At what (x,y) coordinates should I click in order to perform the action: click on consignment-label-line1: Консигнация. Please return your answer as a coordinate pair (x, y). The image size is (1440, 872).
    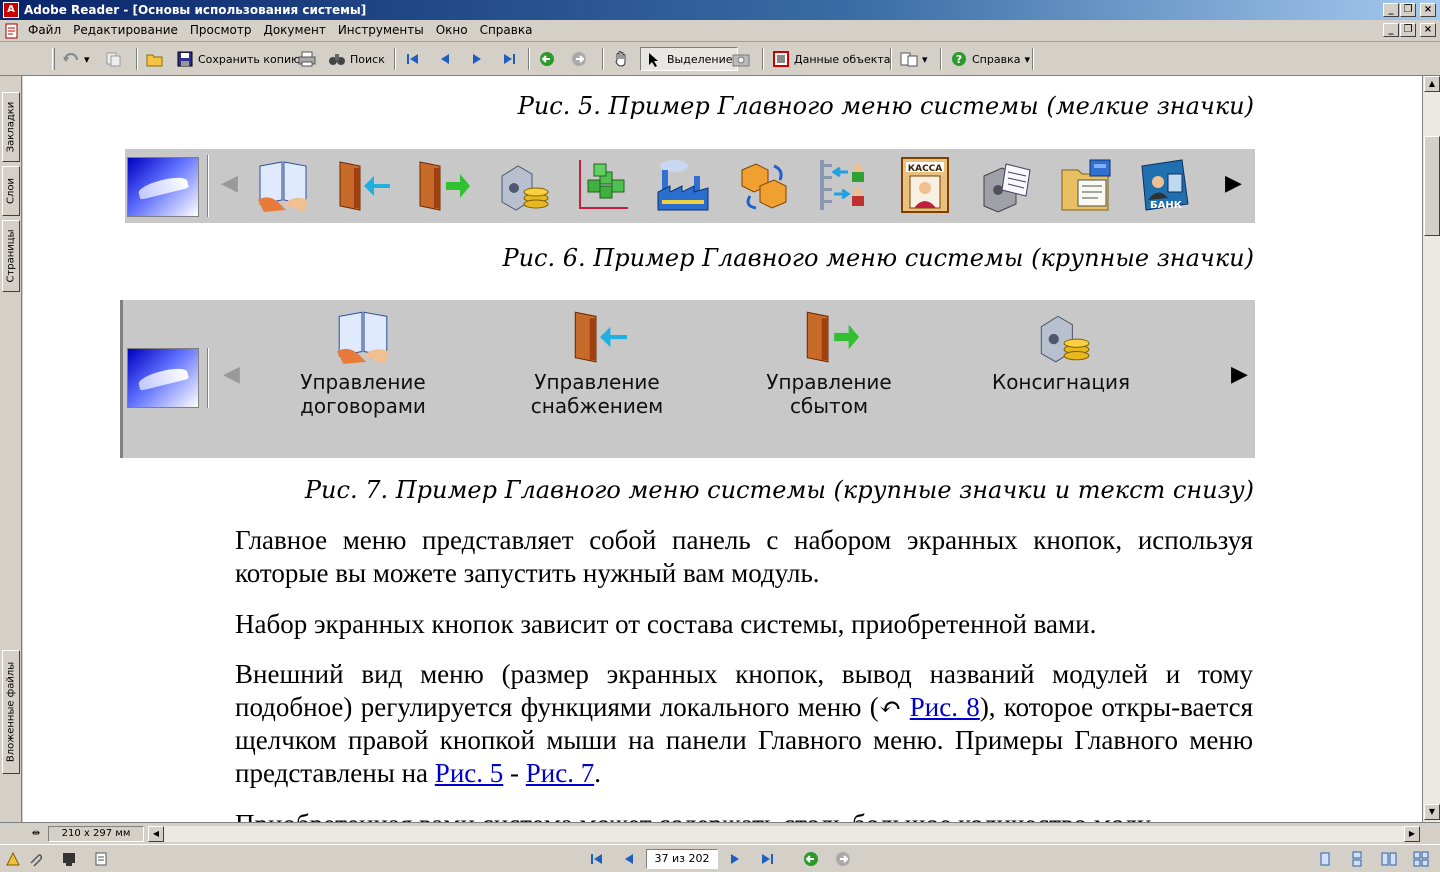
    Looking at the image, I should click on (1061, 382).